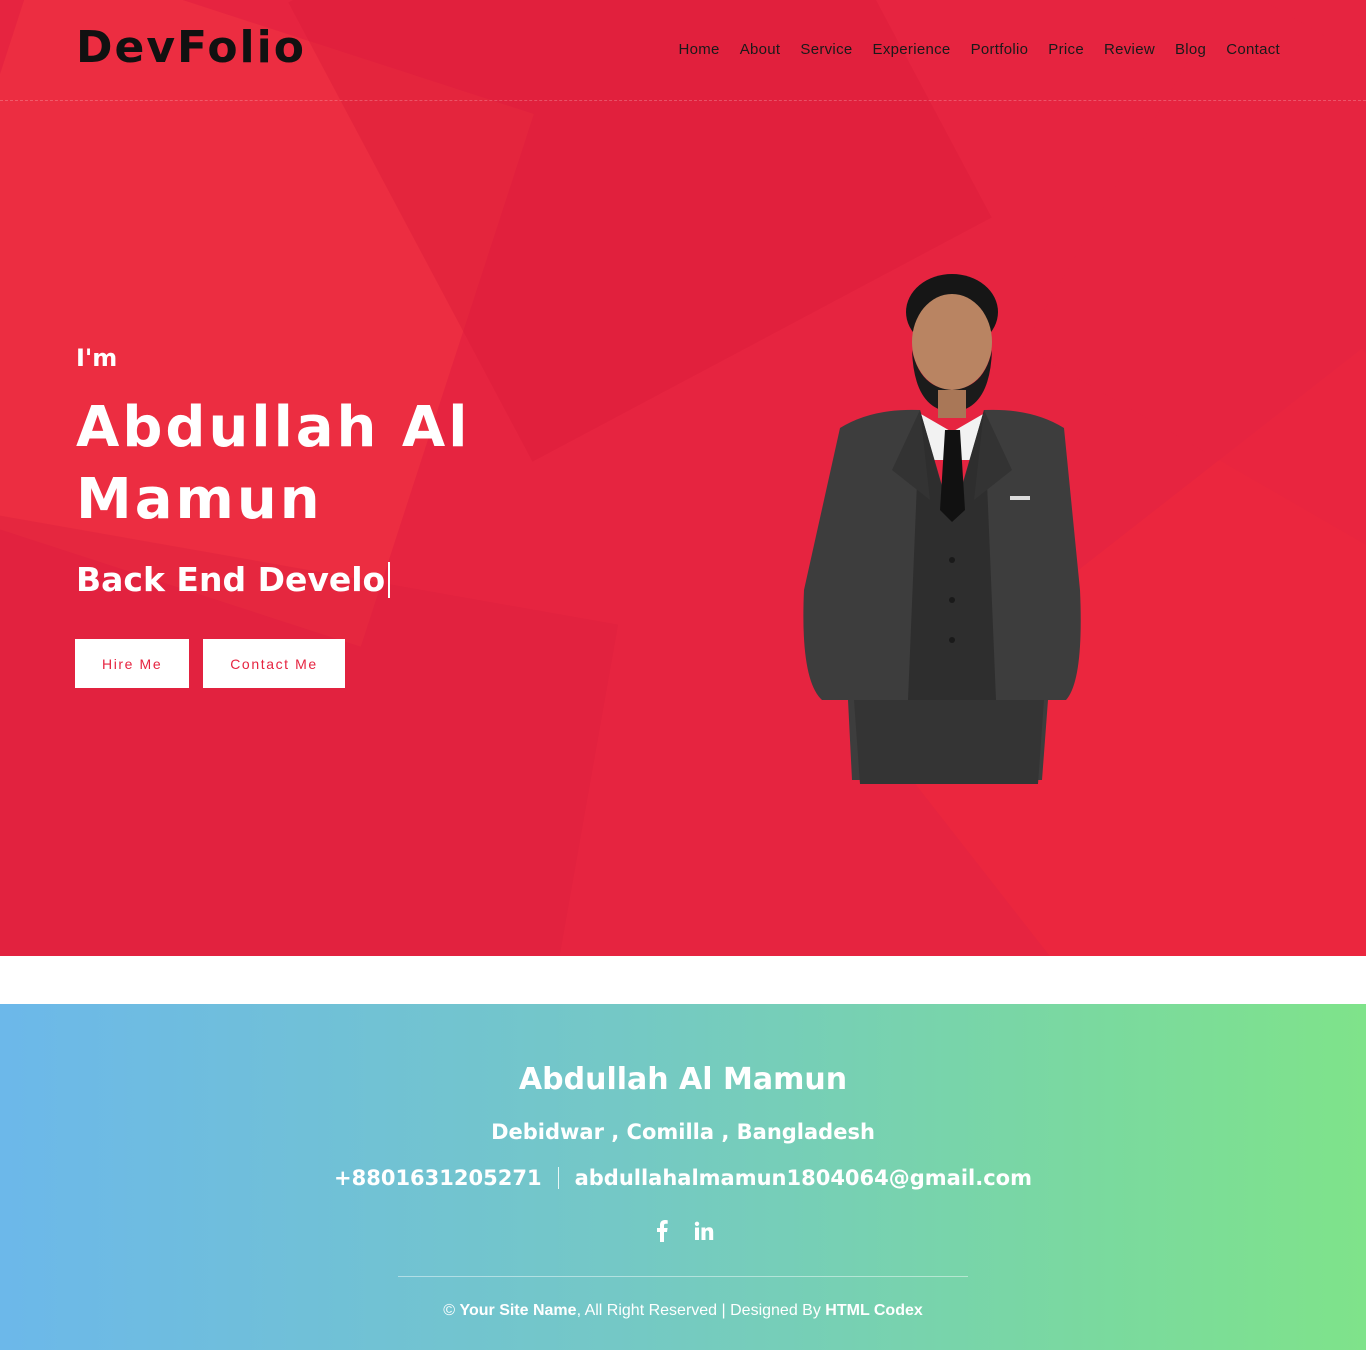  What do you see at coordinates (1129, 49) in the screenshot?
I see `nav-item-review: Review` at bounding box center [1129, 49].